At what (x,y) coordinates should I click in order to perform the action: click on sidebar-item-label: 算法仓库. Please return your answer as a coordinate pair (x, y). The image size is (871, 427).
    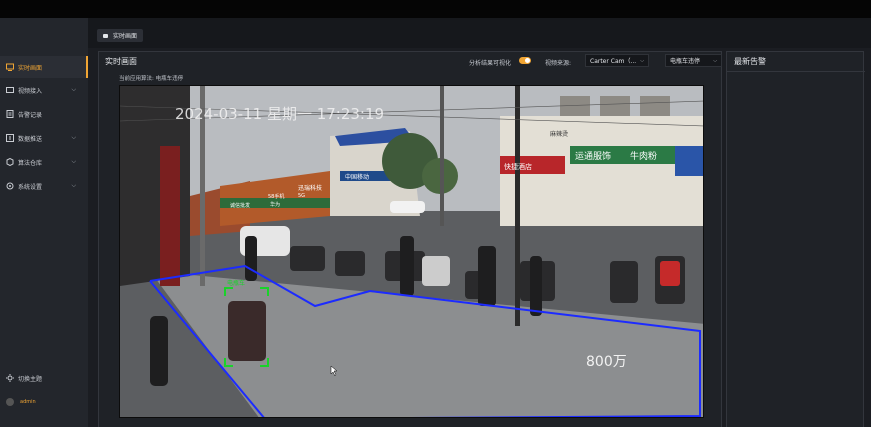
    Looking at the image, I should click on (30, 163).